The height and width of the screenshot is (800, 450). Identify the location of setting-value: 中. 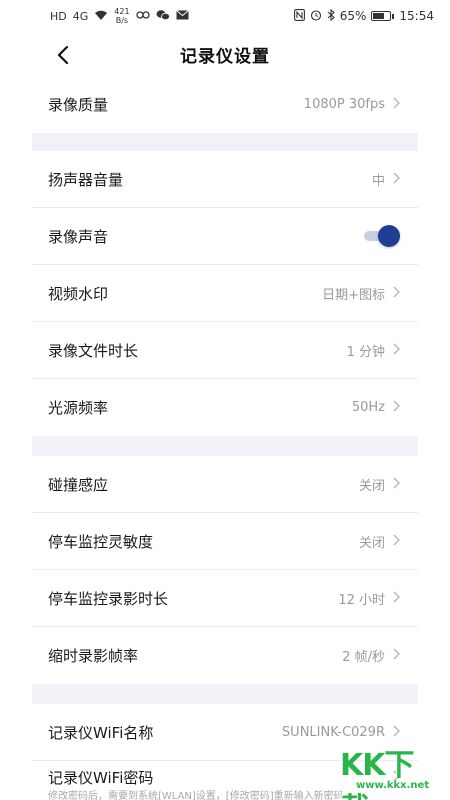
(378, 181).